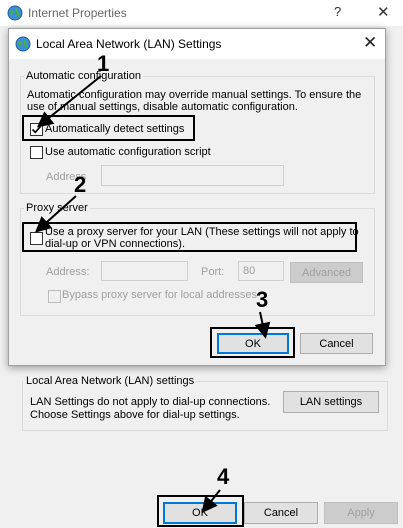 The image size is (403, 528). Describe the element at coordinates (80, 184) in the screenshot. I see `annotation-number-2: 2` at that location.